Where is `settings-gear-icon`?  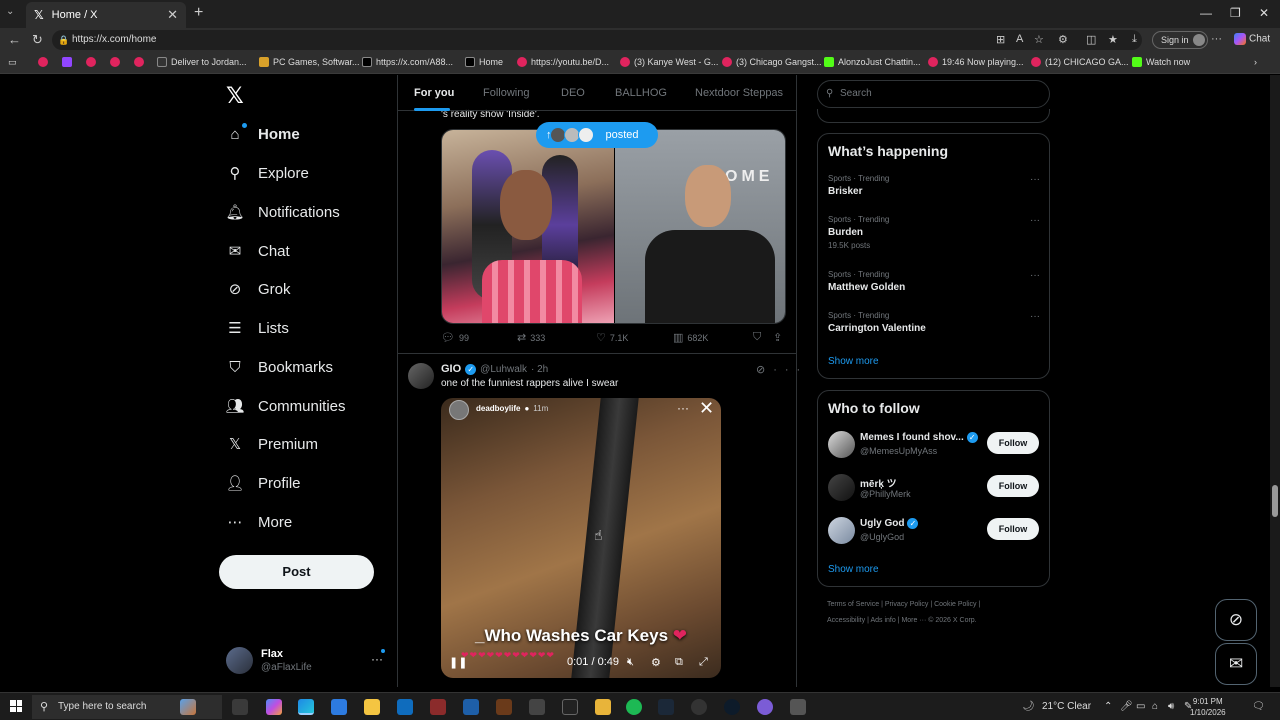 settings-gear-icon is located at coordinates (798, 707).